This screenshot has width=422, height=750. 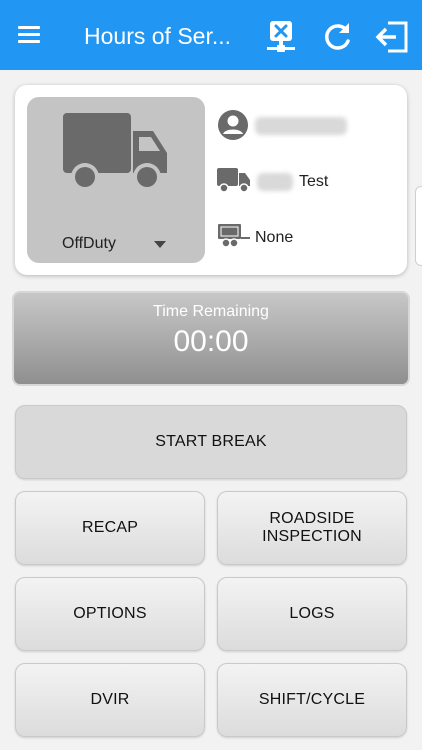 I want to click on duty-status-label: OffDuty, so click(x=89, y=243).